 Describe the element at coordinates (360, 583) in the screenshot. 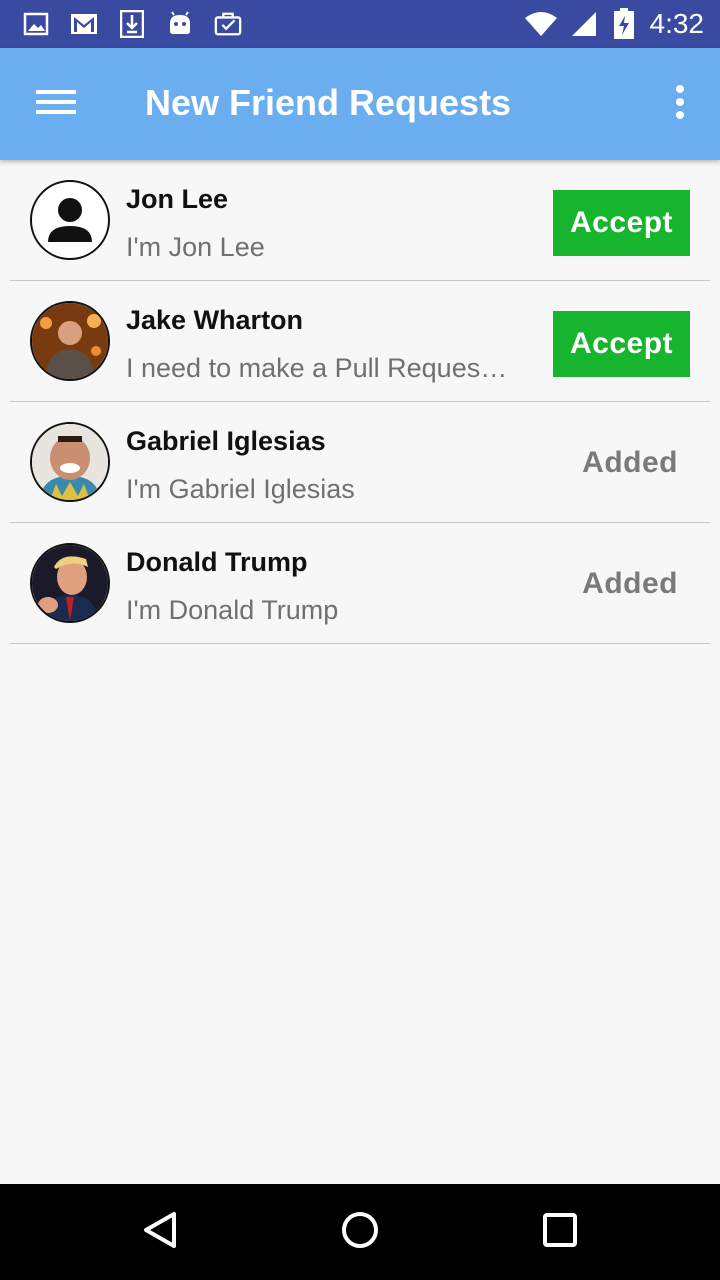

I see `friend-request-row: Donald Trump I'm Donald Trump Added` at that location.